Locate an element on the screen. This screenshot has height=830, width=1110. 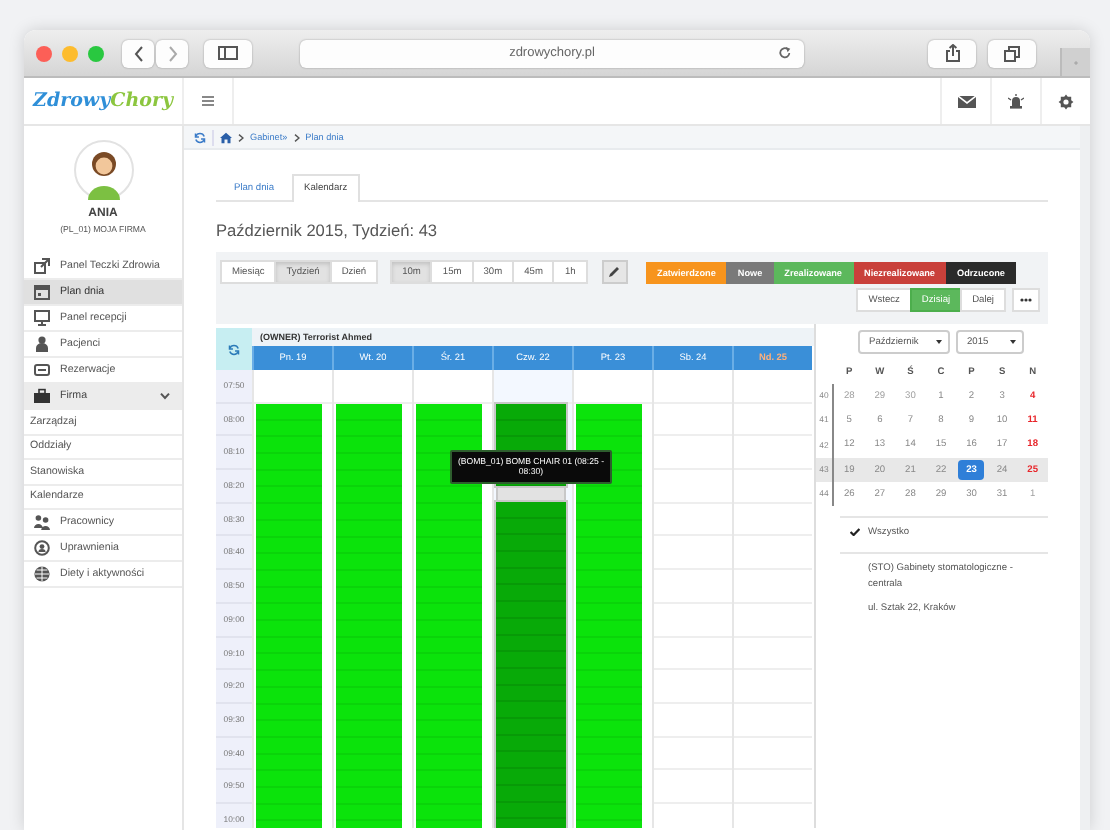
sidebar-toggle-button is located at coordinates (228, 53).